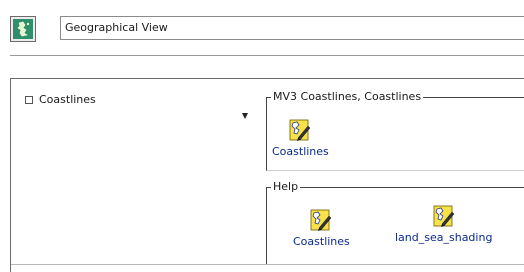 The height and width of the screenshot is (272, 524). I want to click on icon-land-sea-shading: land_sea_shading, so click(443, 223).